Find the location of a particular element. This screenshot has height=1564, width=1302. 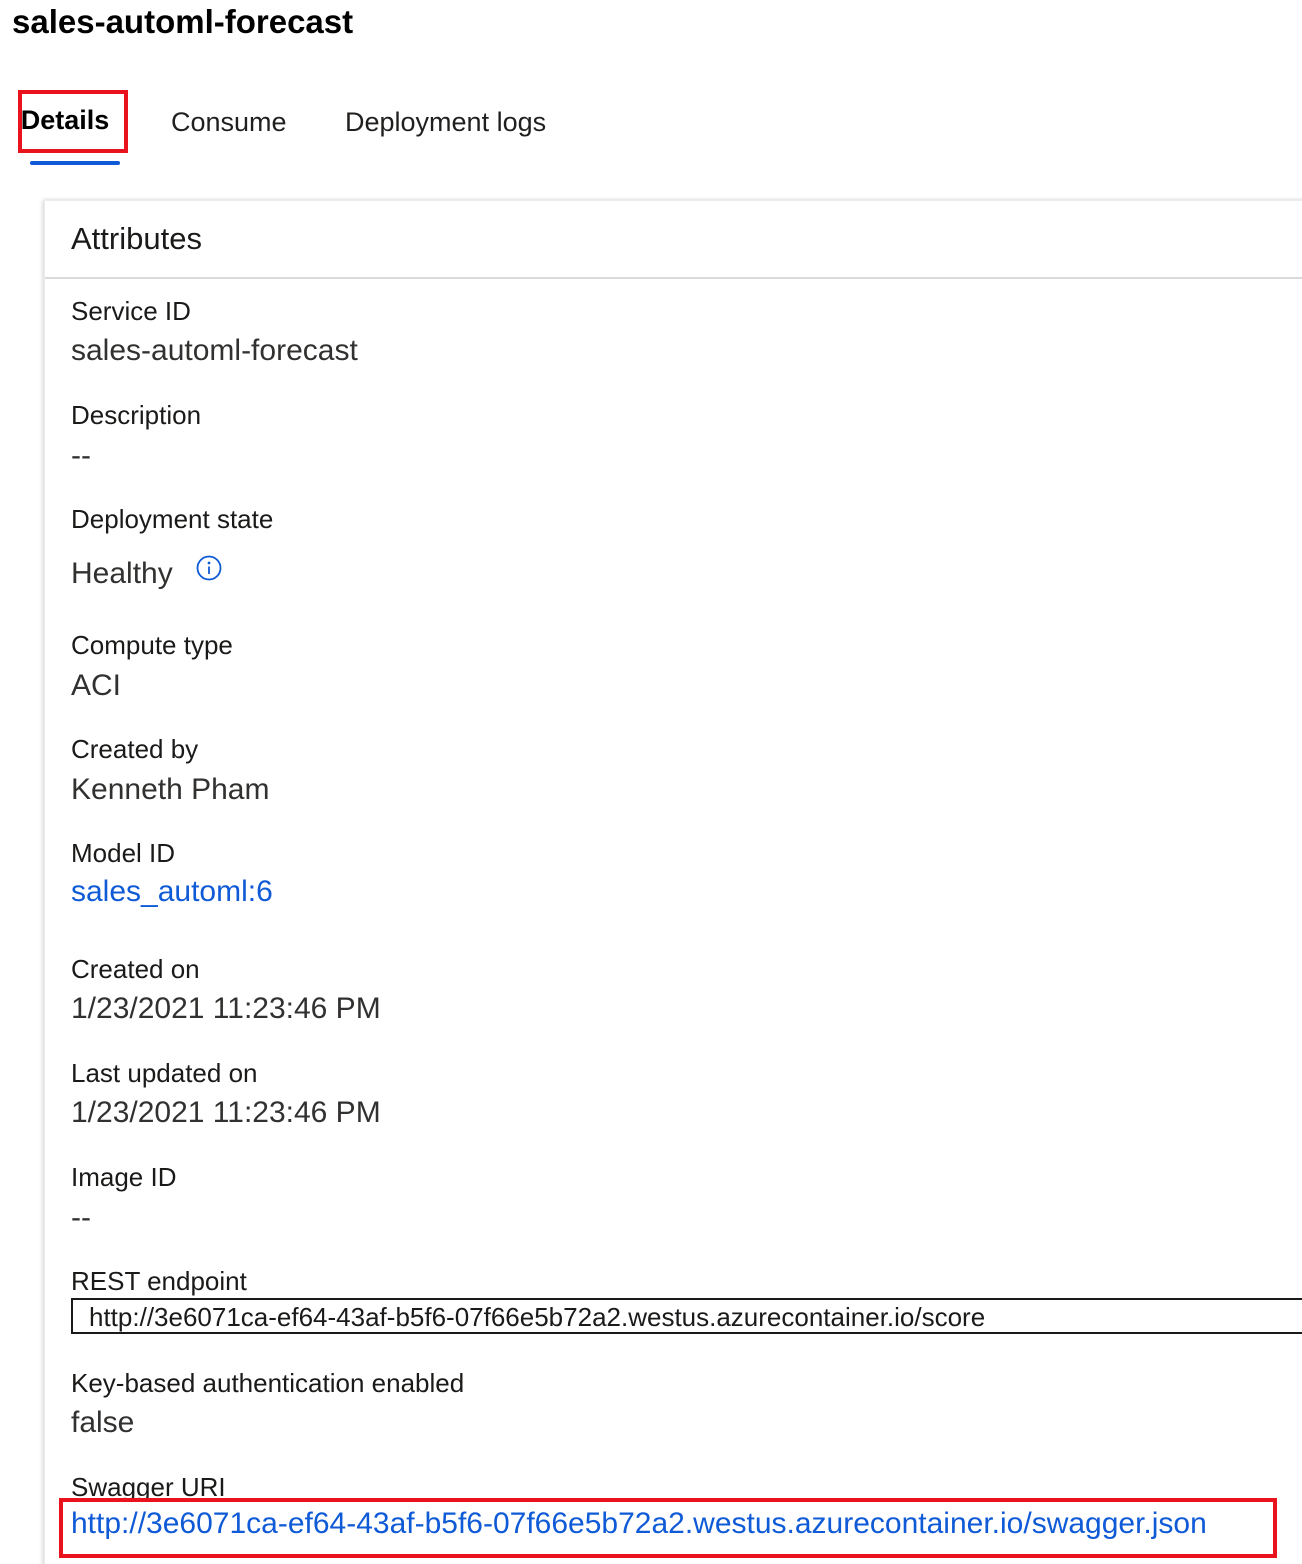

tab-details-label: Details is located at coordinates (65, 120).